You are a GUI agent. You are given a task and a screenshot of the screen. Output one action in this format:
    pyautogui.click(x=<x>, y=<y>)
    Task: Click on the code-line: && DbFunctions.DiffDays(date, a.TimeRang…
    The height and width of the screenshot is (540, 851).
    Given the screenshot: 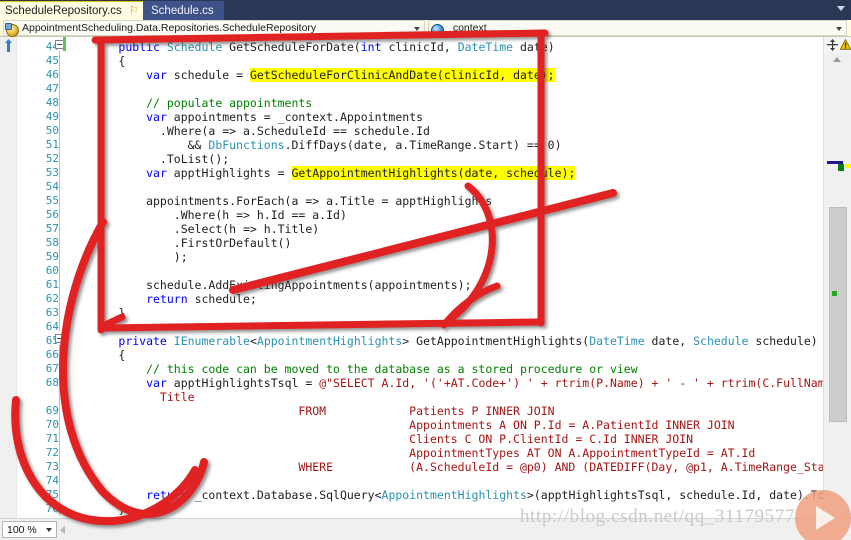 What is the action you would take?
    pyautogui.click(x=312, y=145)
    